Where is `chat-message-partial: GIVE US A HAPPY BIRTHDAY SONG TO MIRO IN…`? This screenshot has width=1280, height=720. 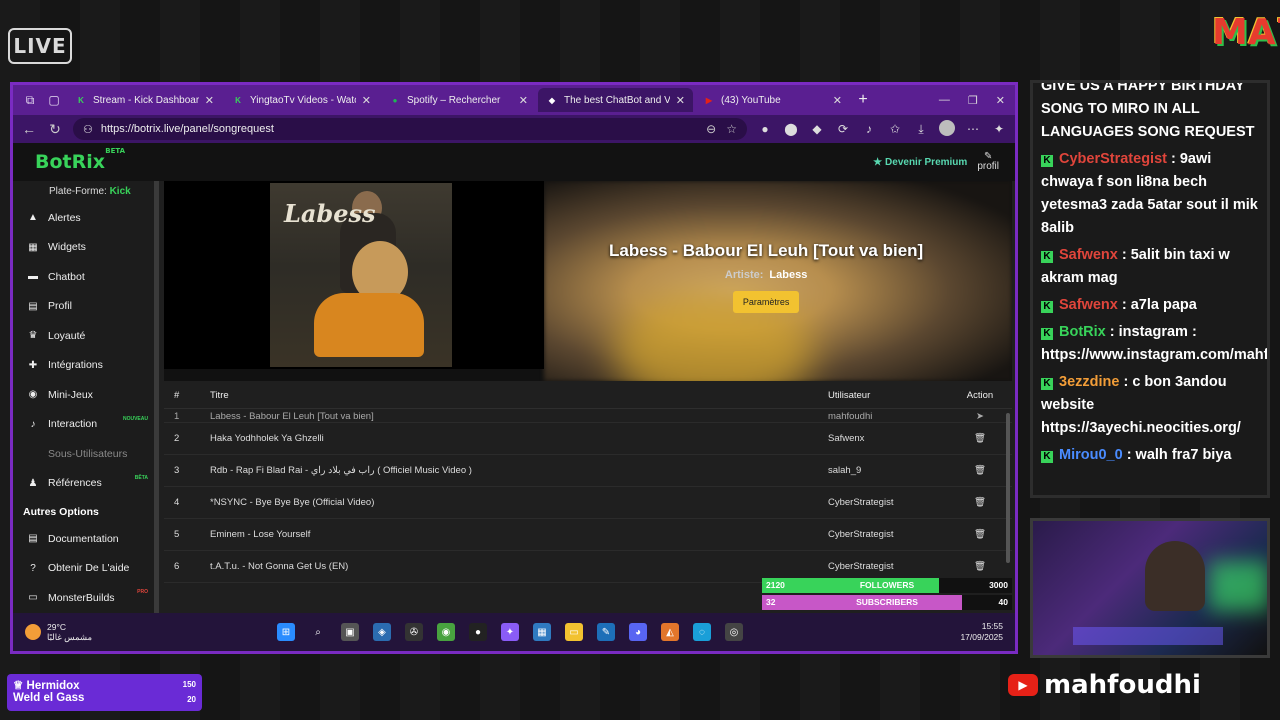
chat-message-partial: GIVE US A HAPPY BIRTHDAY SONG TO MIRO IN… is located at coordinates (1148, 110).